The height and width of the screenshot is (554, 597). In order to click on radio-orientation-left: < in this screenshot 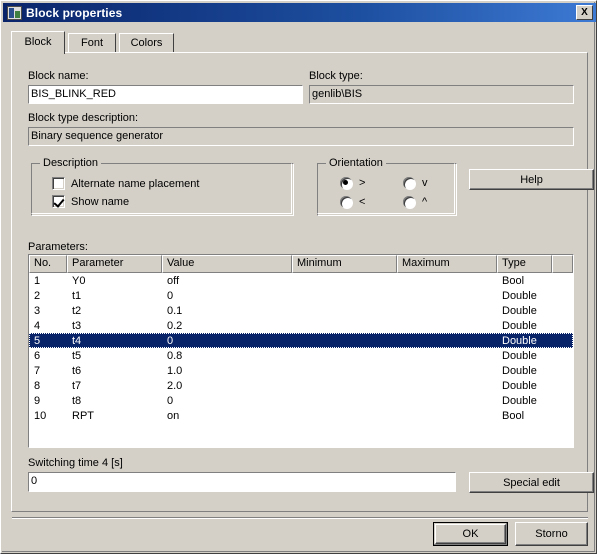, I will do `click(352, 202)`.